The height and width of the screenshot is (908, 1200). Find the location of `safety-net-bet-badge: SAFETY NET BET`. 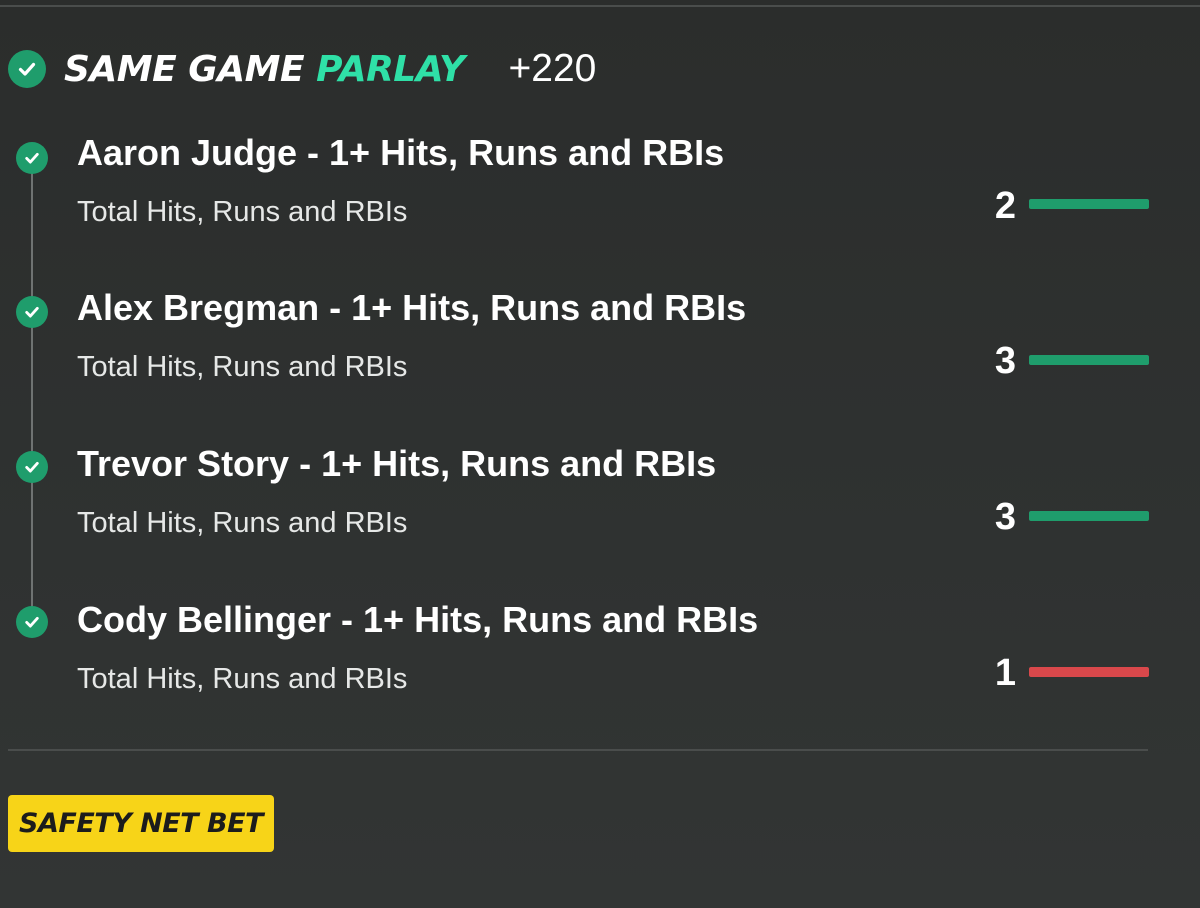

safety-net-bet-badge: SAFETY NET BET is located at coordinates (141, 823).